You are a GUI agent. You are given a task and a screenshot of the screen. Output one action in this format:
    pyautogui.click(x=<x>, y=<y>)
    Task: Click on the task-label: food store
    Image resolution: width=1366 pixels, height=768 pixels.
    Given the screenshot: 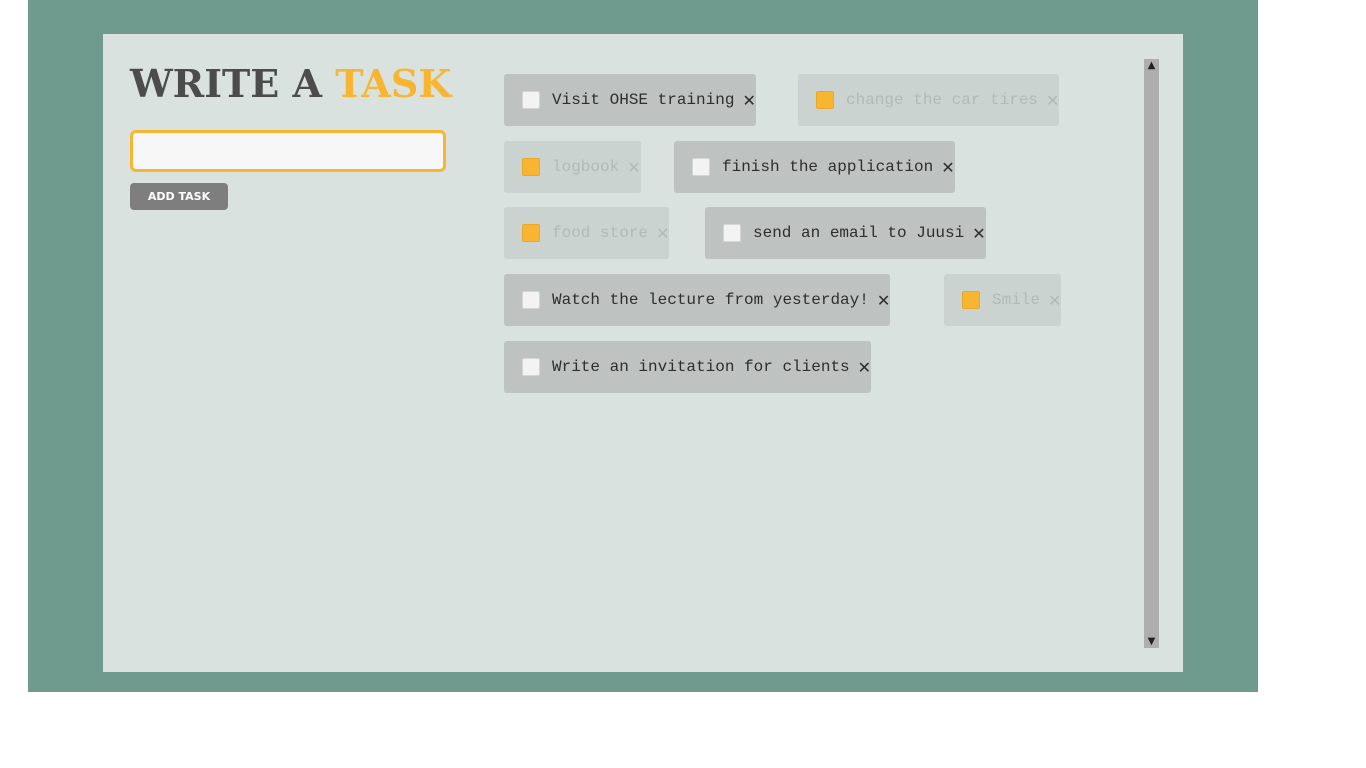 What is the action you would take?
    pyautogui.click(x=600, y=233)
    